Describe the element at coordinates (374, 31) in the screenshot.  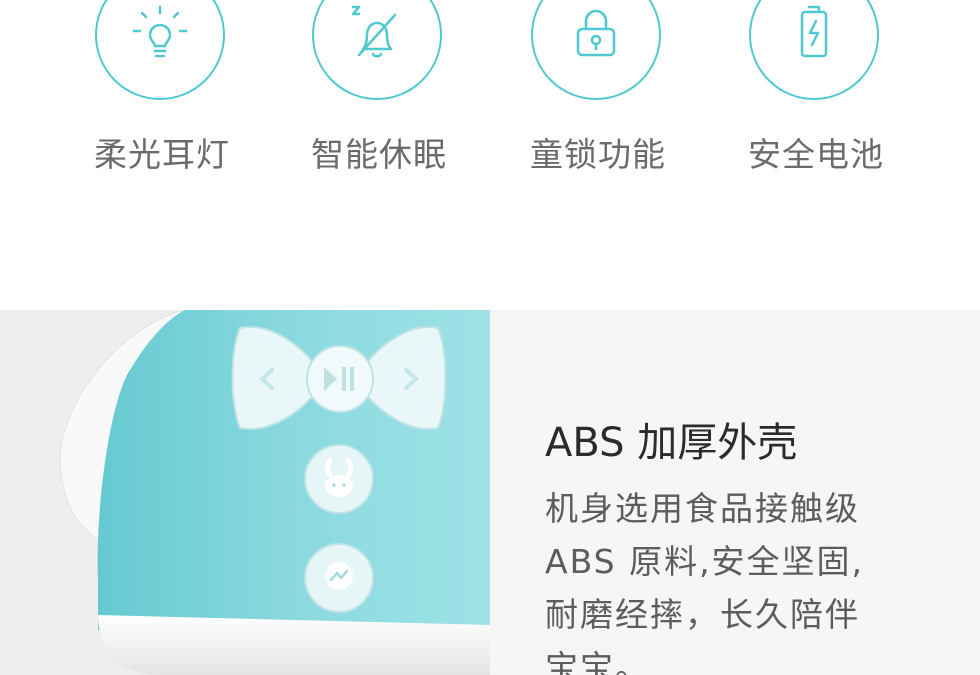
I see `bell-off-icon` at that location.